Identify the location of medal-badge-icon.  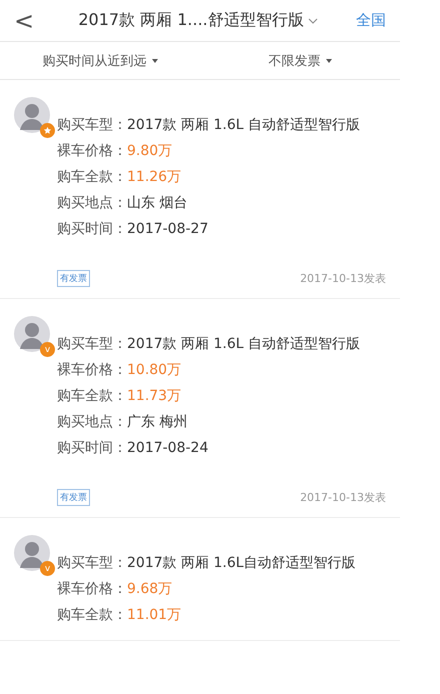
(47, 130).